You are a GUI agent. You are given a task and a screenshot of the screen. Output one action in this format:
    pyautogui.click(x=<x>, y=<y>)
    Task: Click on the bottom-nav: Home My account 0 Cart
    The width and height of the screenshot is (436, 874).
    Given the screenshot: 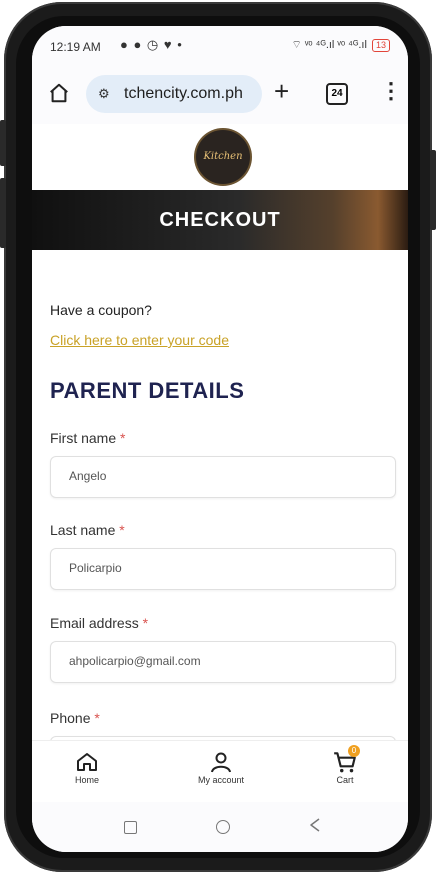 What is the action you would take?
    pyautogui.click(x=220, y=771)
    